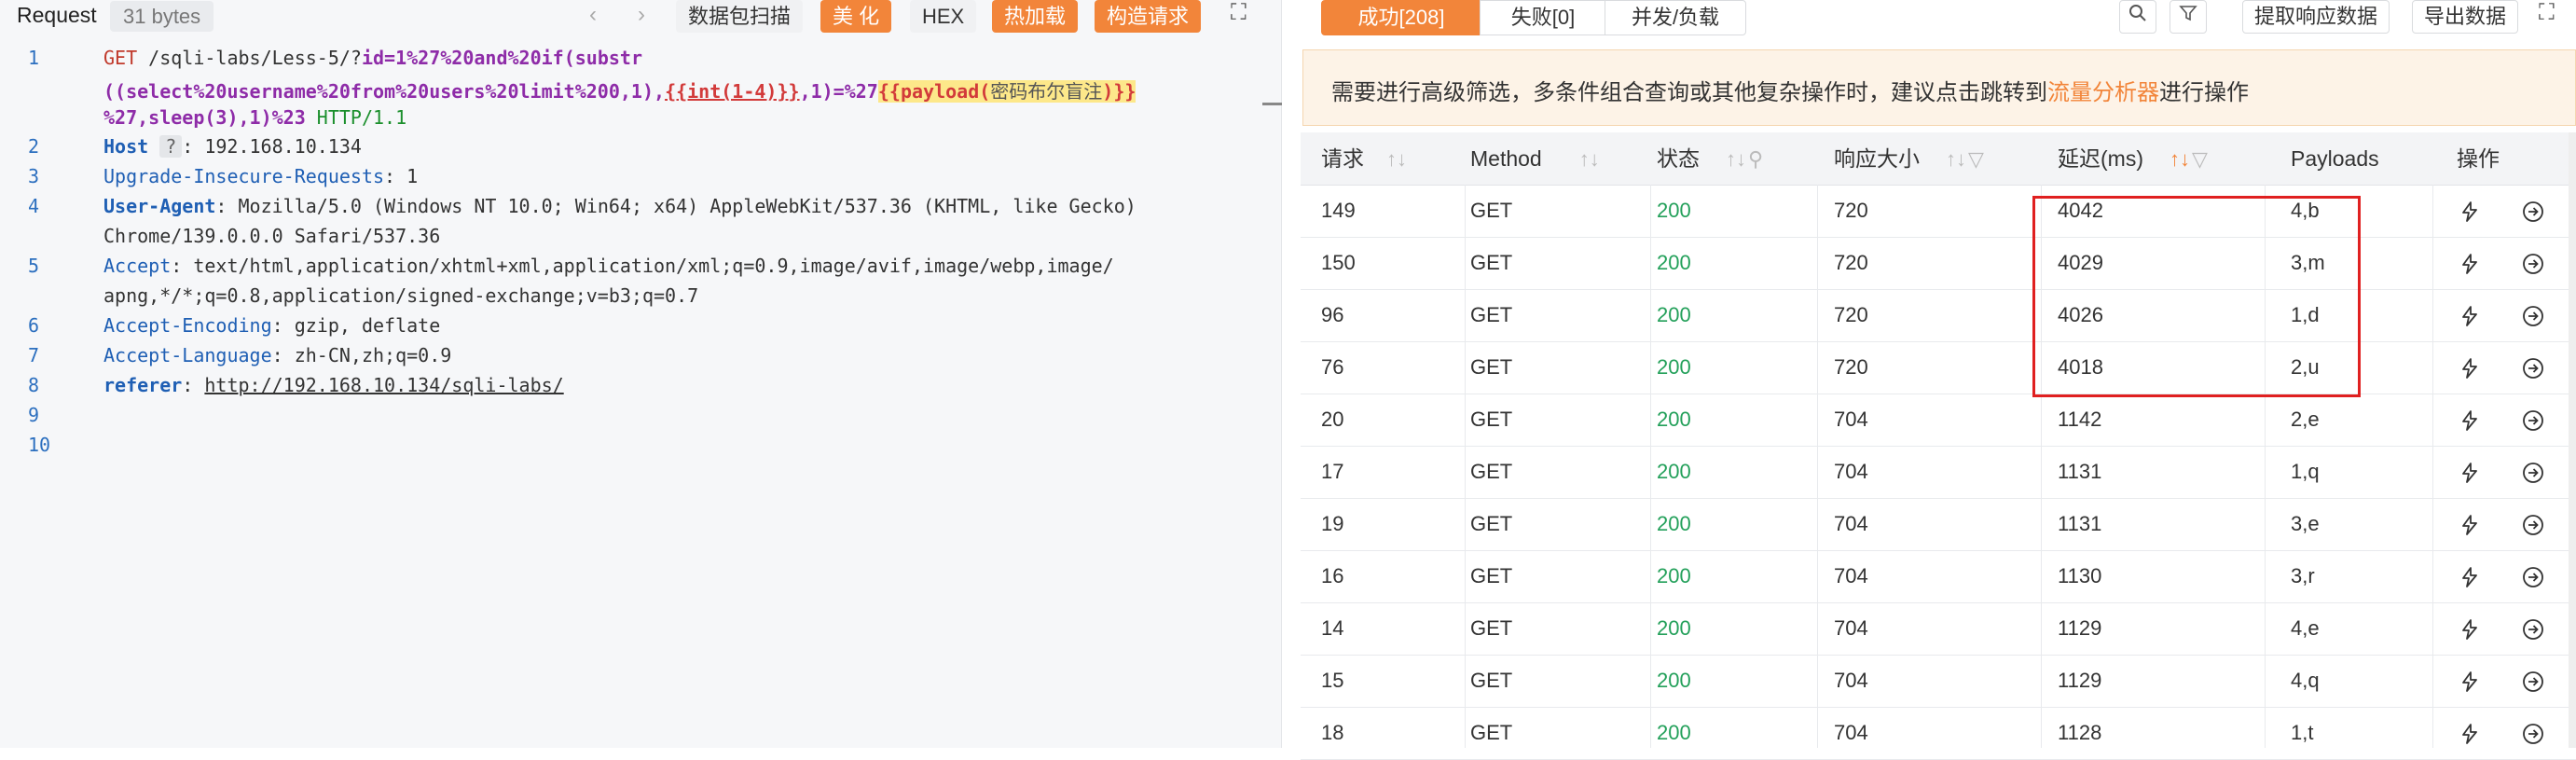  Describe the element at coordinates (856, 16) in the screenshot. I see `beautify-button: 美 化` at that location.